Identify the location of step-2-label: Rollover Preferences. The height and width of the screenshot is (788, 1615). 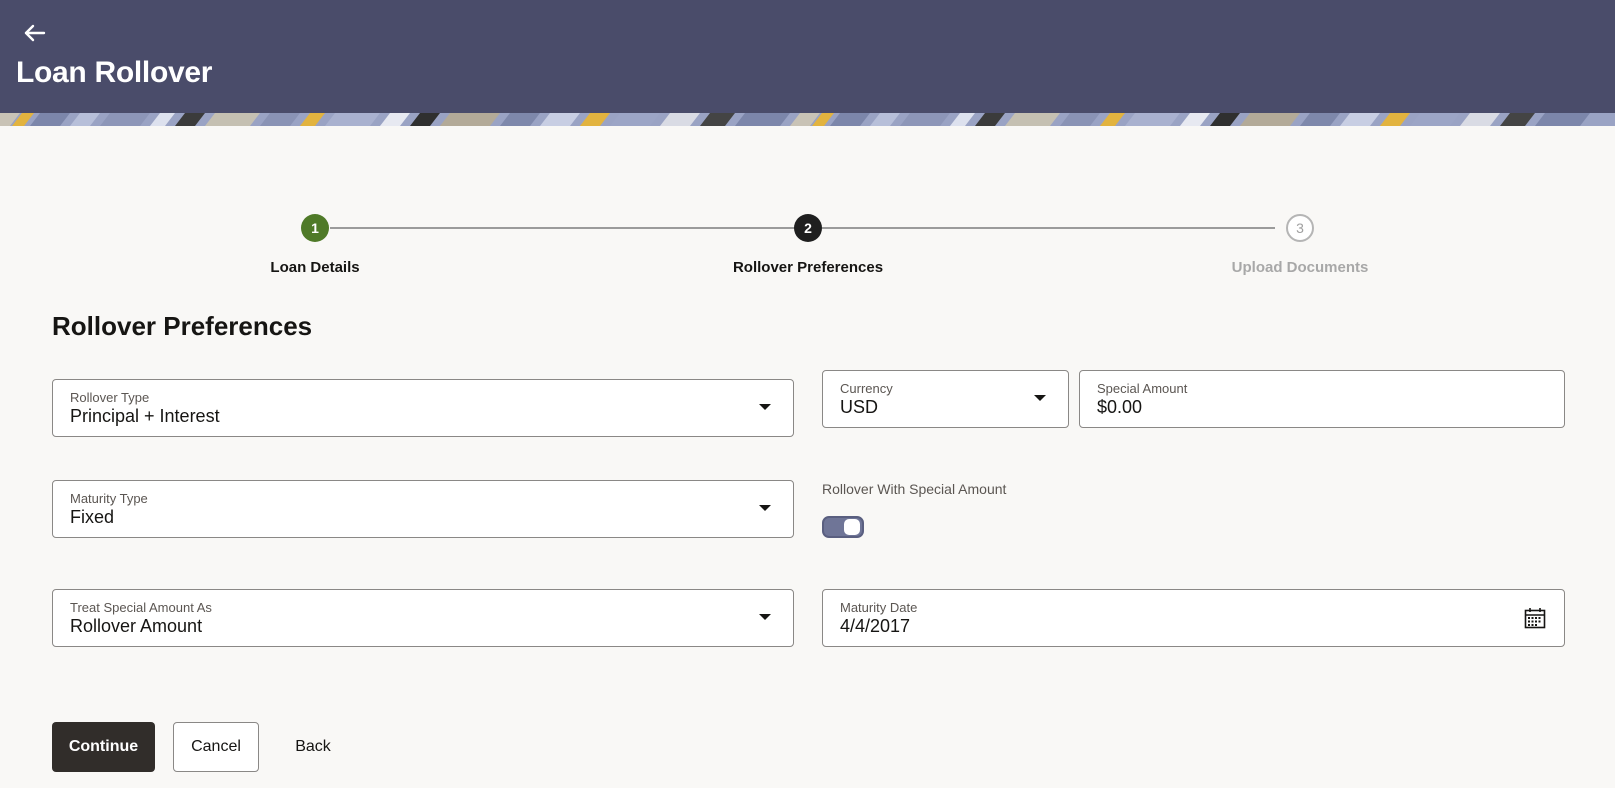
(808, 267).